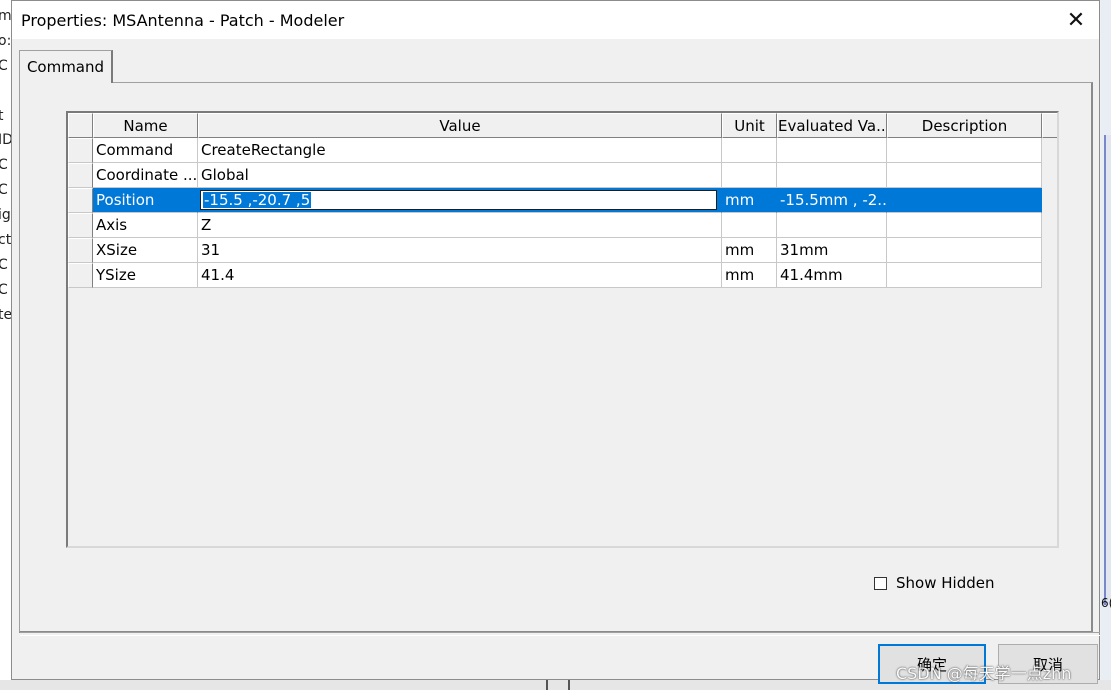 The height and width of the screenshot is (690, 1111). Describe the element at coordinates (460, 125) in the screenshot. I see `col-header-value: Value` at that location.